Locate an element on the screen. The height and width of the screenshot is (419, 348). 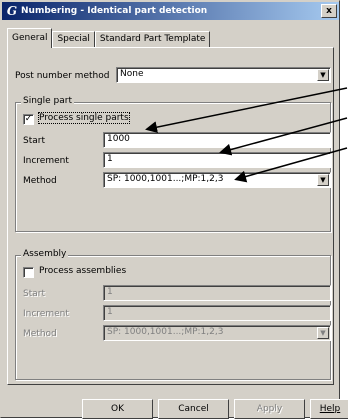
single-method-label: Method is located at coordinates (40, 181).